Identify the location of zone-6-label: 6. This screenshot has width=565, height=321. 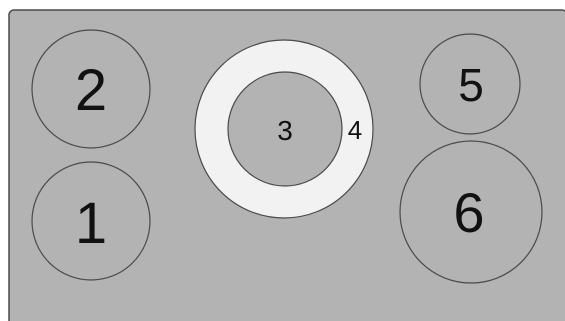
(468, 212).